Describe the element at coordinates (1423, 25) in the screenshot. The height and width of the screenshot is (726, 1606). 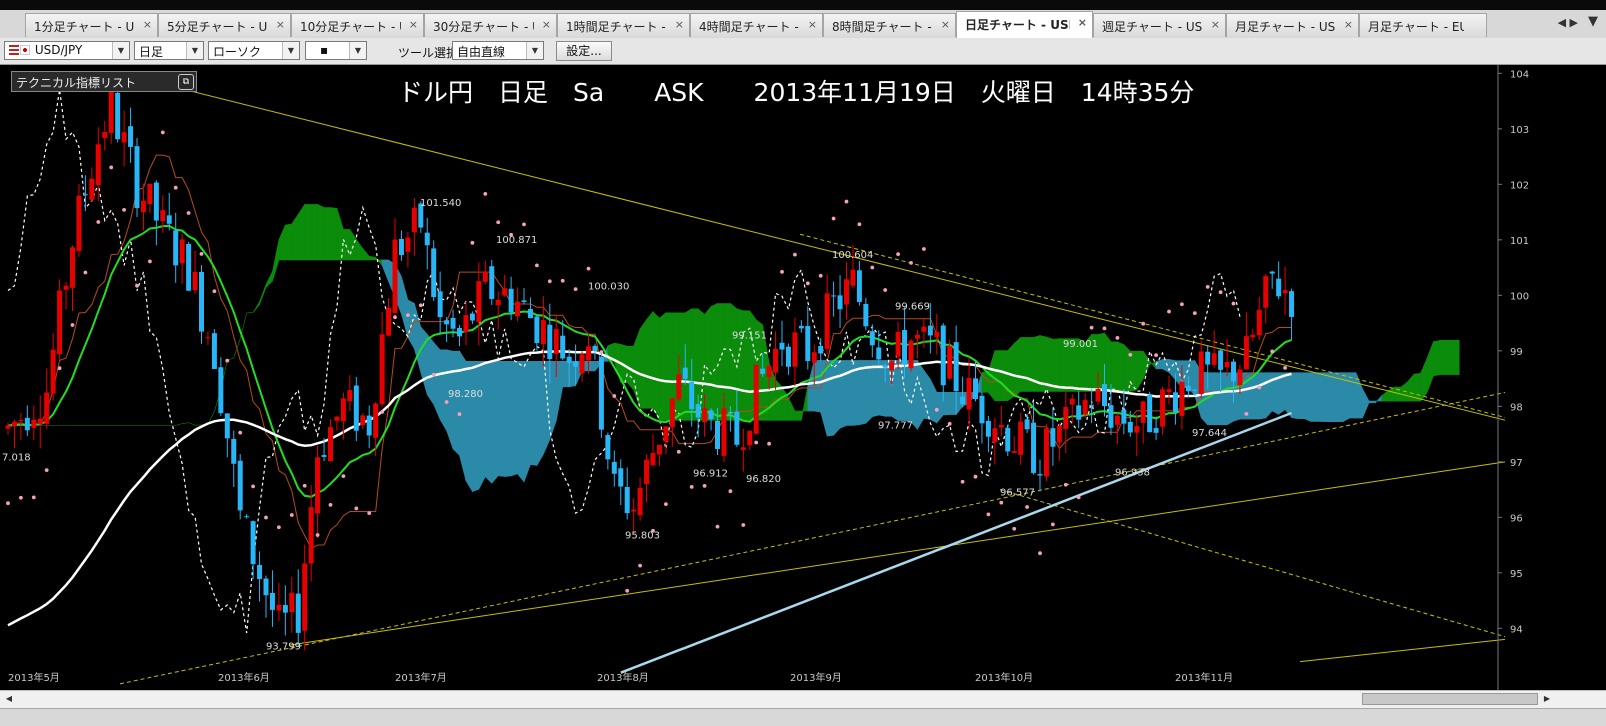
I see `tab-11: 月足チャート - EUR/USD` at that location.